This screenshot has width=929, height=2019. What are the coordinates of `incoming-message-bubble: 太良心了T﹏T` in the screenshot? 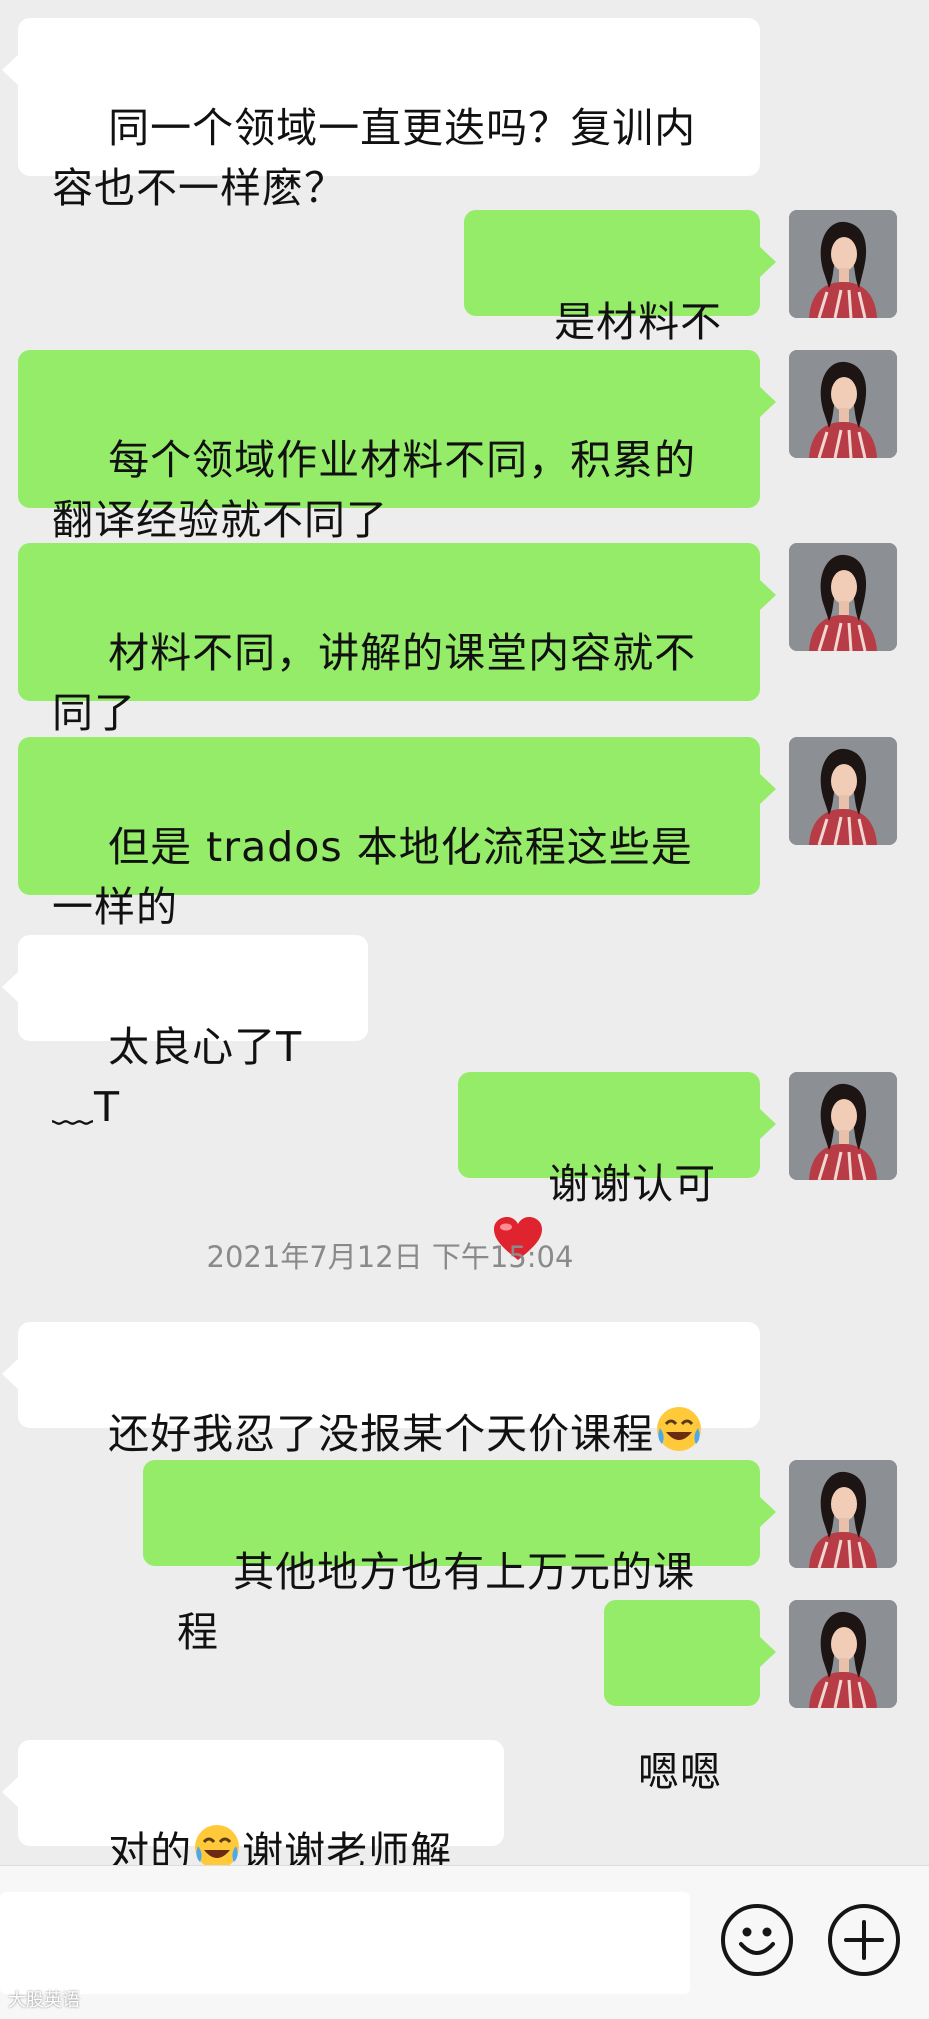 It's located at (185, 1033).